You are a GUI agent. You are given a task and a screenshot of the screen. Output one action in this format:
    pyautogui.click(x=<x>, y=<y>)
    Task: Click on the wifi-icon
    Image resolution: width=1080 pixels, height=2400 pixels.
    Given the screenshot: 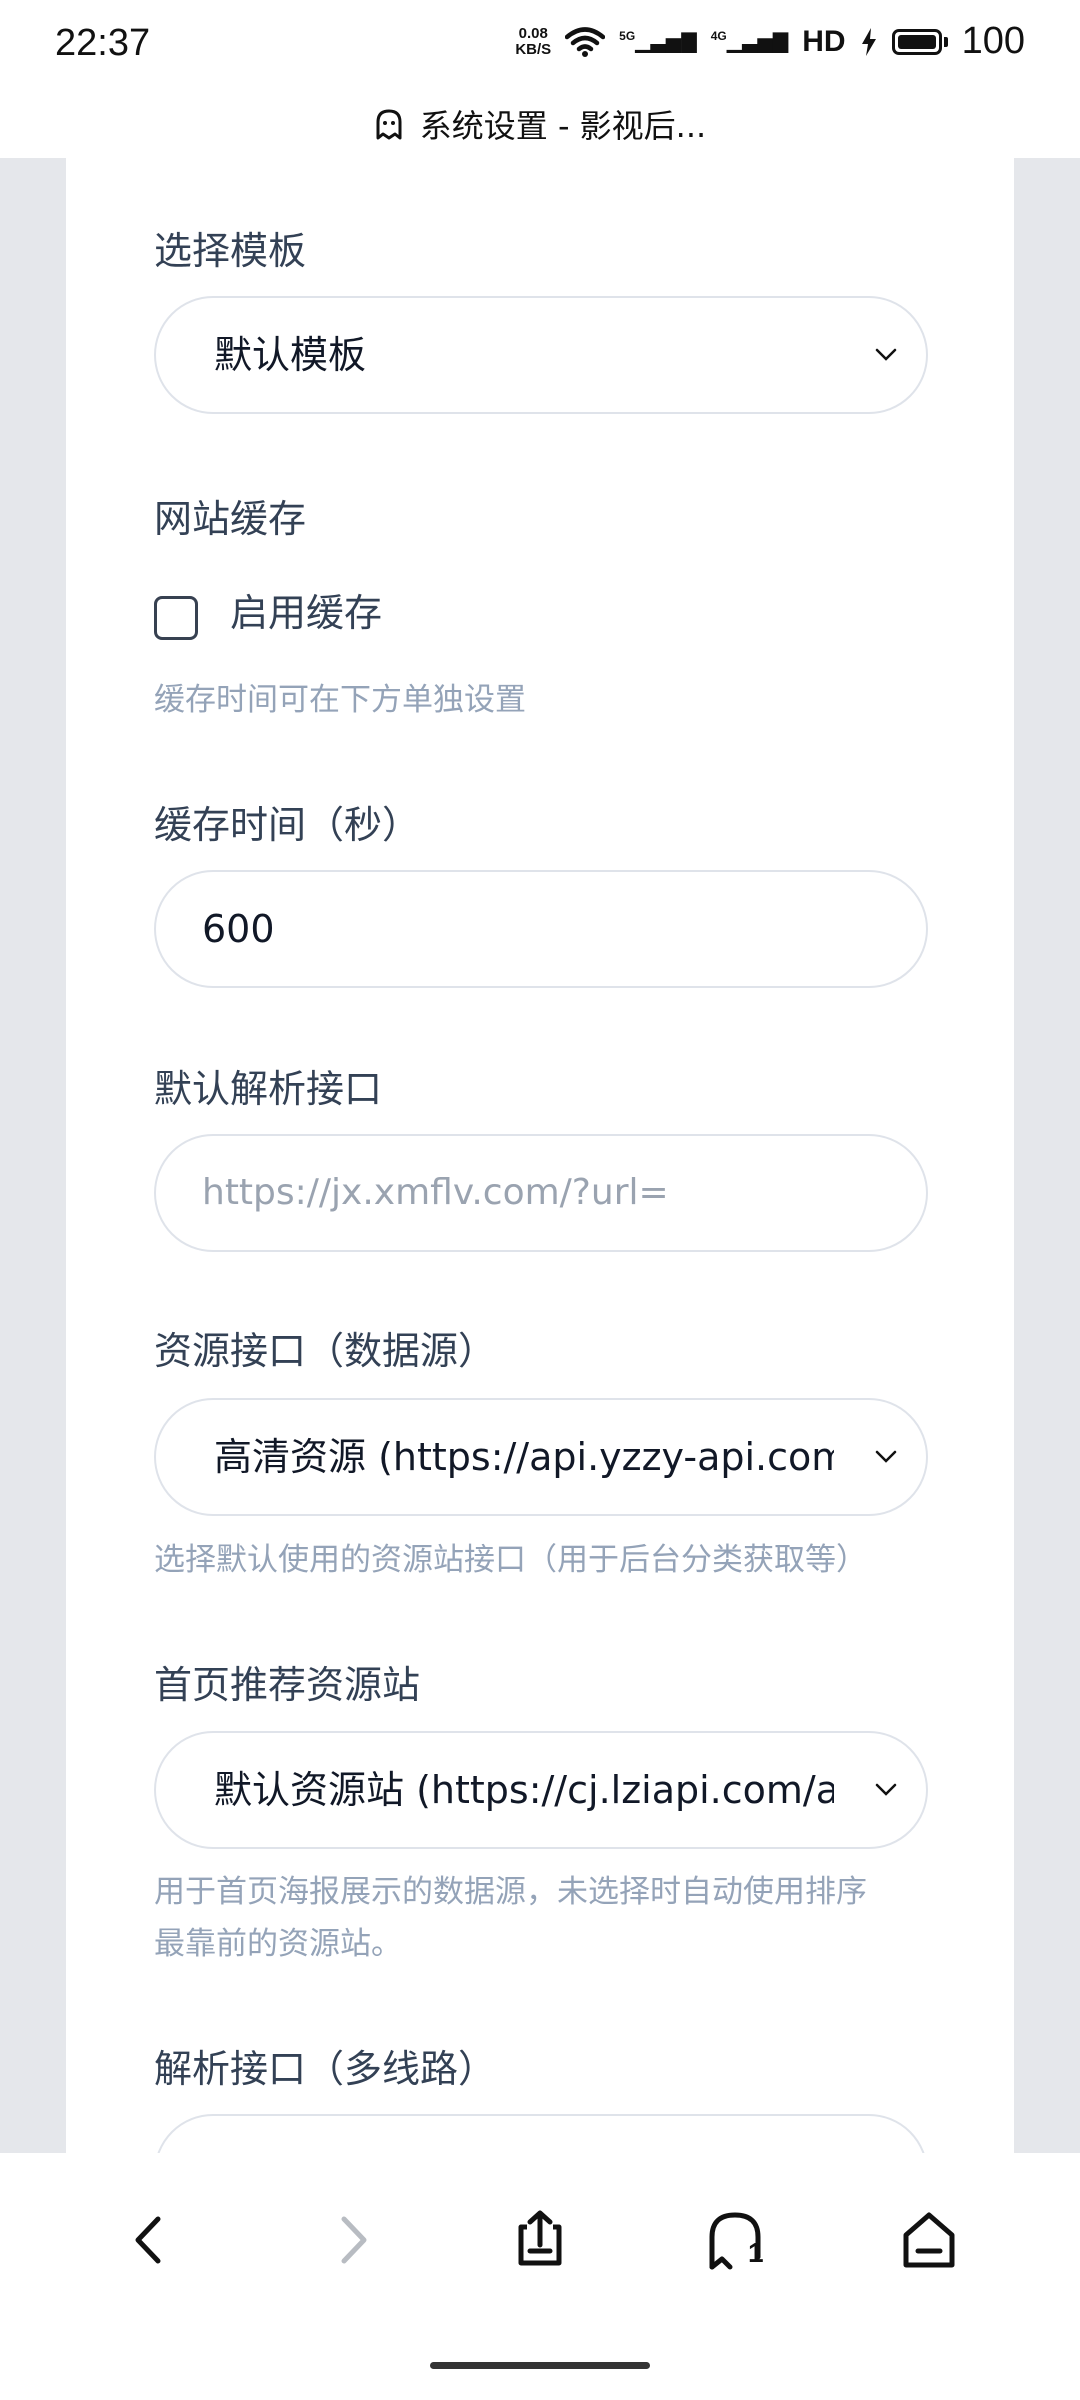 What is the action you would take?
    pyautogui.click(x=585, y=41)
    